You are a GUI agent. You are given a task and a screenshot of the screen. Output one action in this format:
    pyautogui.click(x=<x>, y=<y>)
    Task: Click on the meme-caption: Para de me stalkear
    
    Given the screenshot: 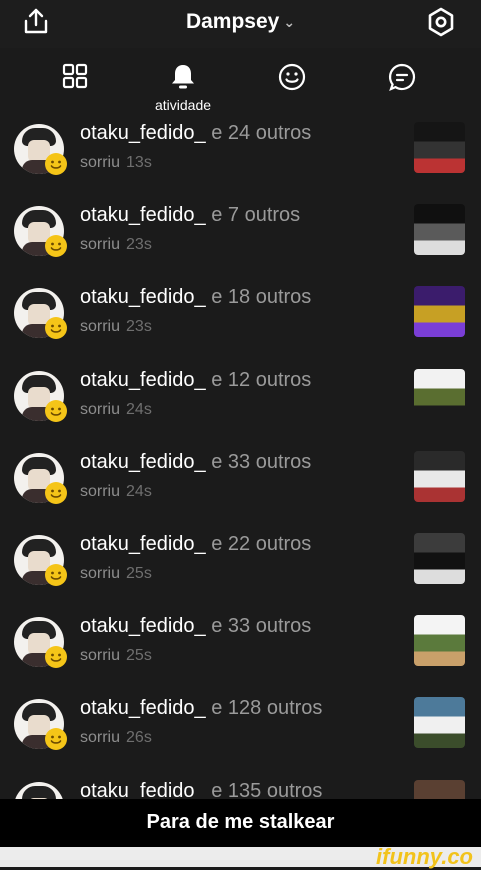 What is the action you would take?
    pyautogui.click(x=240, y=822)
    